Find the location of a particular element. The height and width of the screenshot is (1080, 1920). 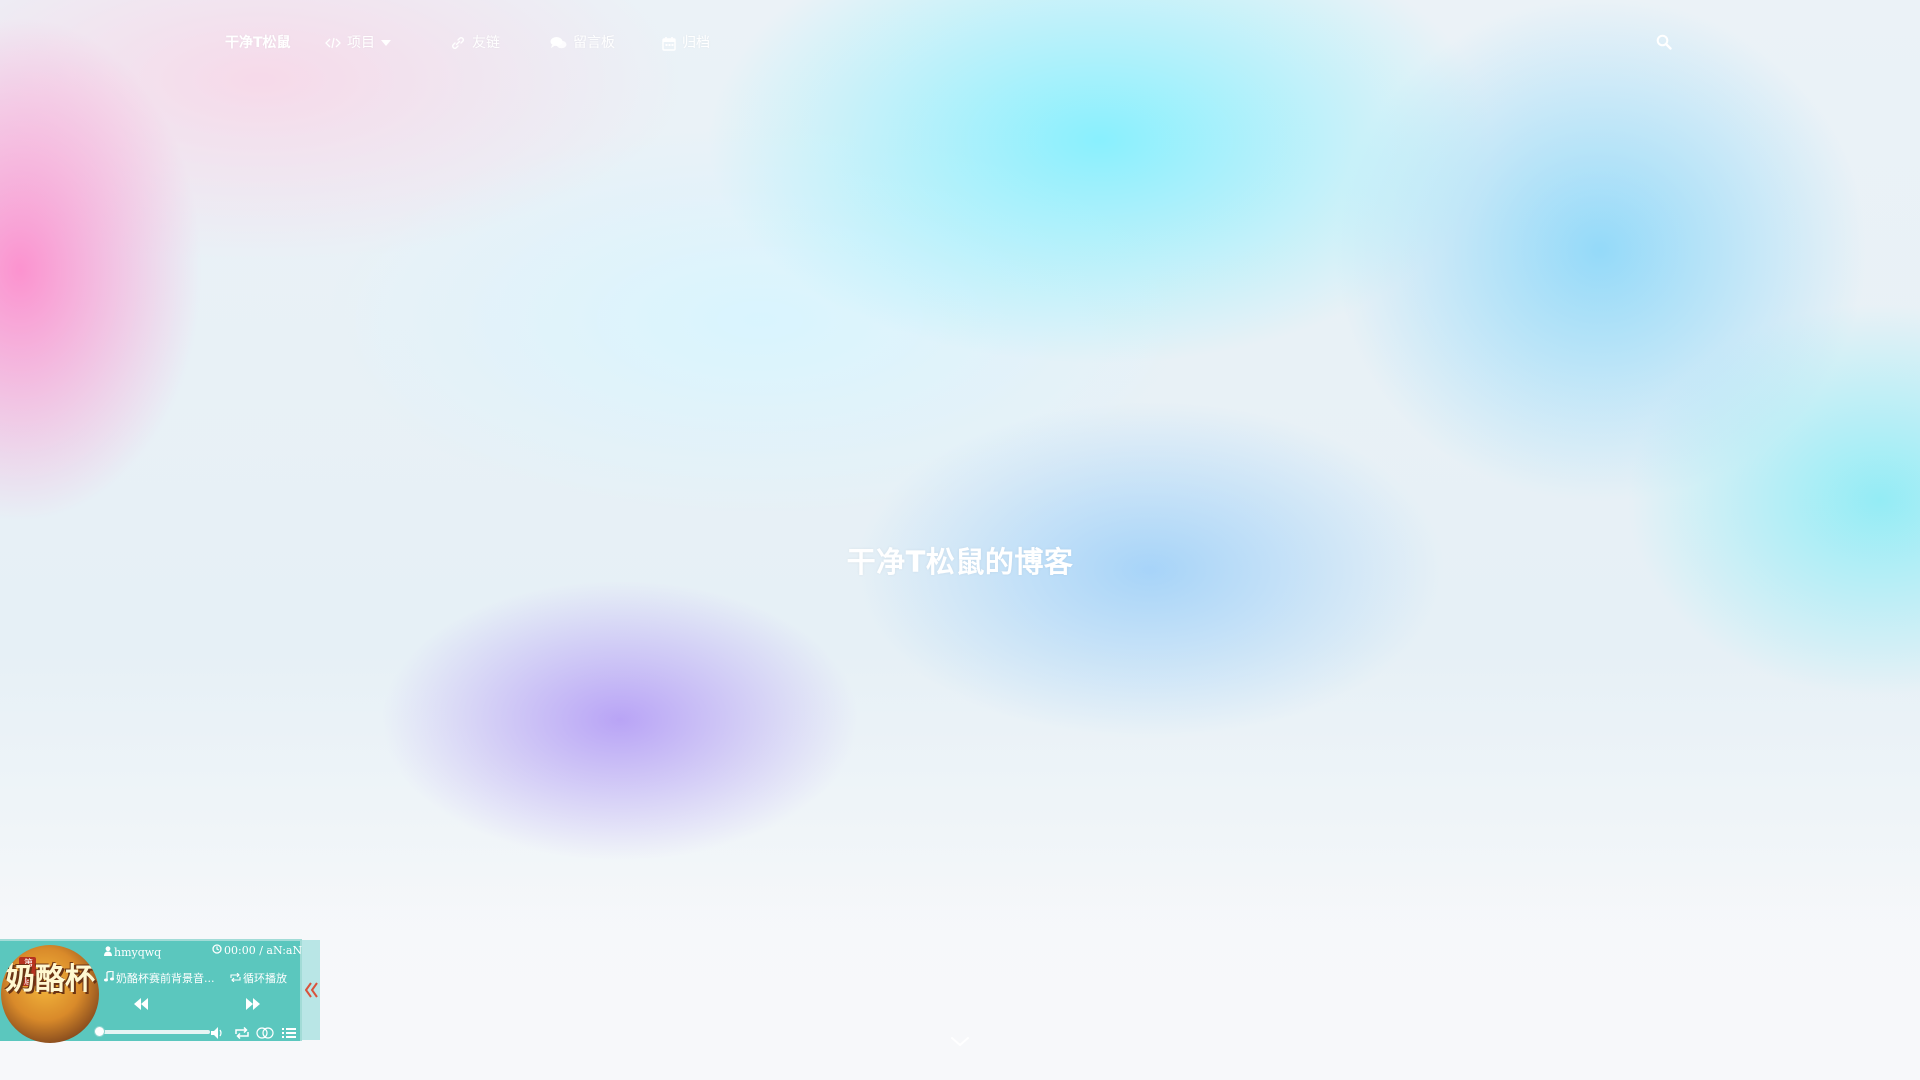

time-readout: 00:00 / aN:aN is located at coordinates (263, 950).